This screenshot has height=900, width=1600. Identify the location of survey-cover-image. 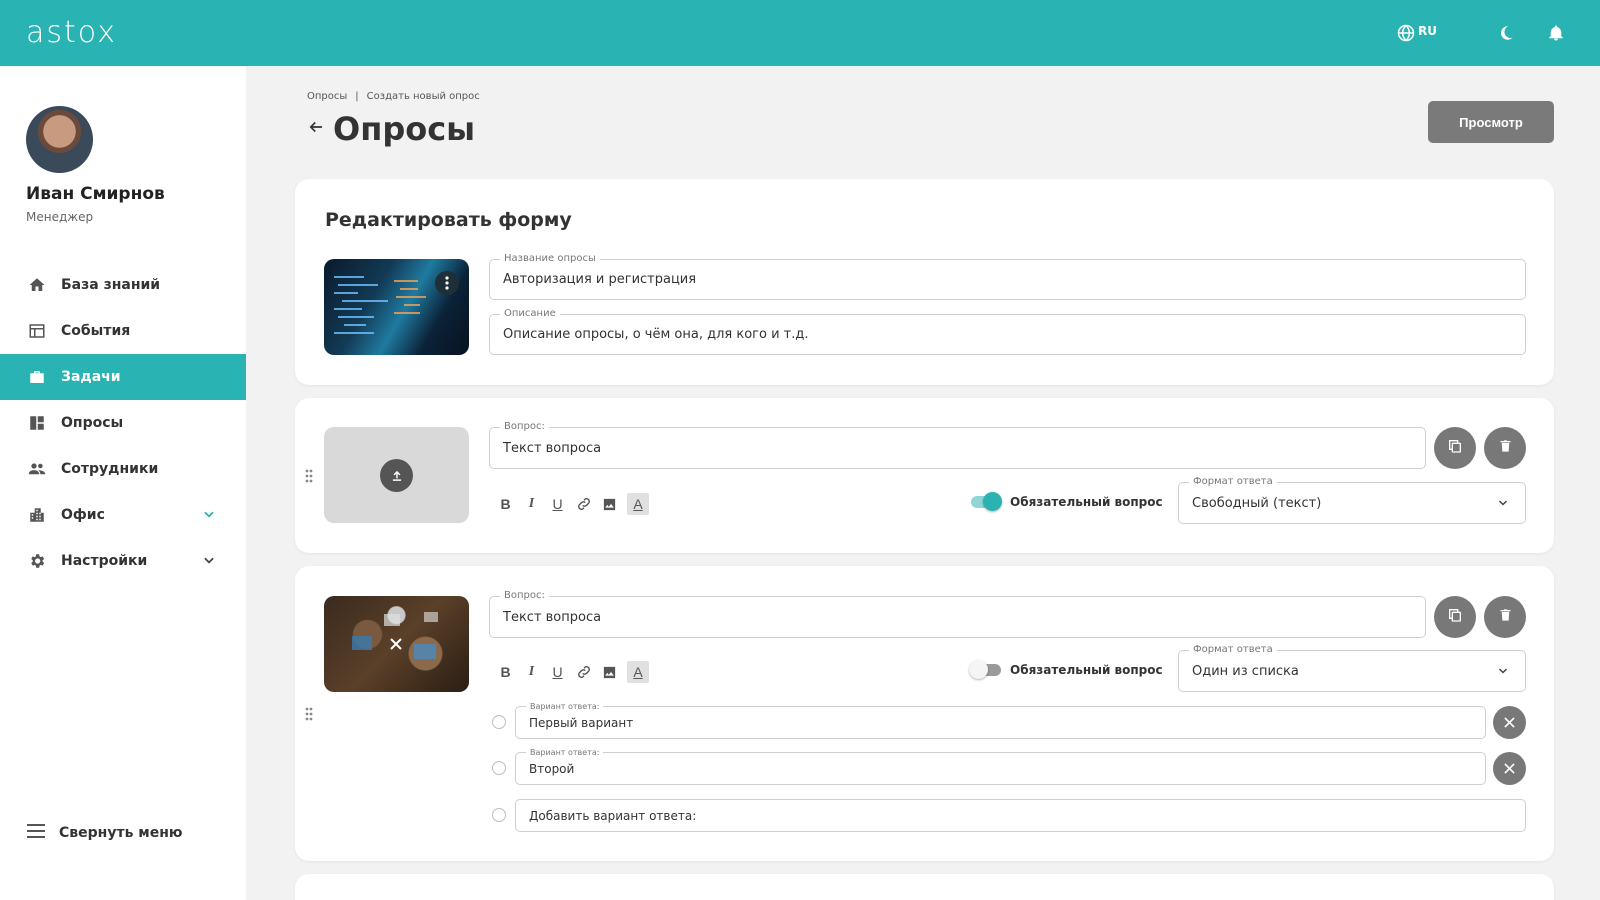
(396, 307).